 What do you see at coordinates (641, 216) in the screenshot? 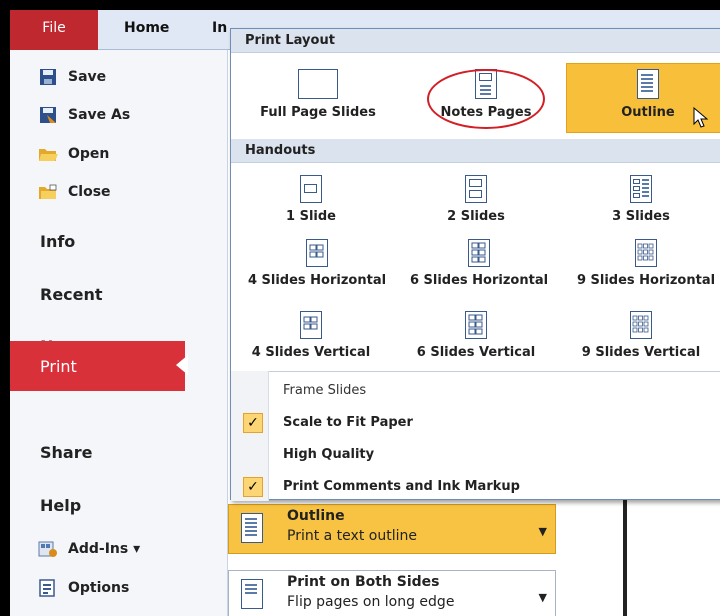
I see `three-slides-label: 3 Slides` at bounding box center [641, 216].